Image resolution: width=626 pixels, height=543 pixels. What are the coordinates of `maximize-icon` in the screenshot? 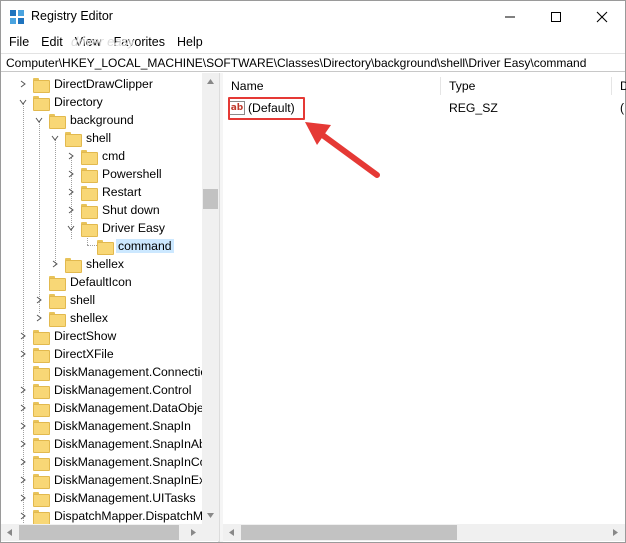 It's located at (556, 16).